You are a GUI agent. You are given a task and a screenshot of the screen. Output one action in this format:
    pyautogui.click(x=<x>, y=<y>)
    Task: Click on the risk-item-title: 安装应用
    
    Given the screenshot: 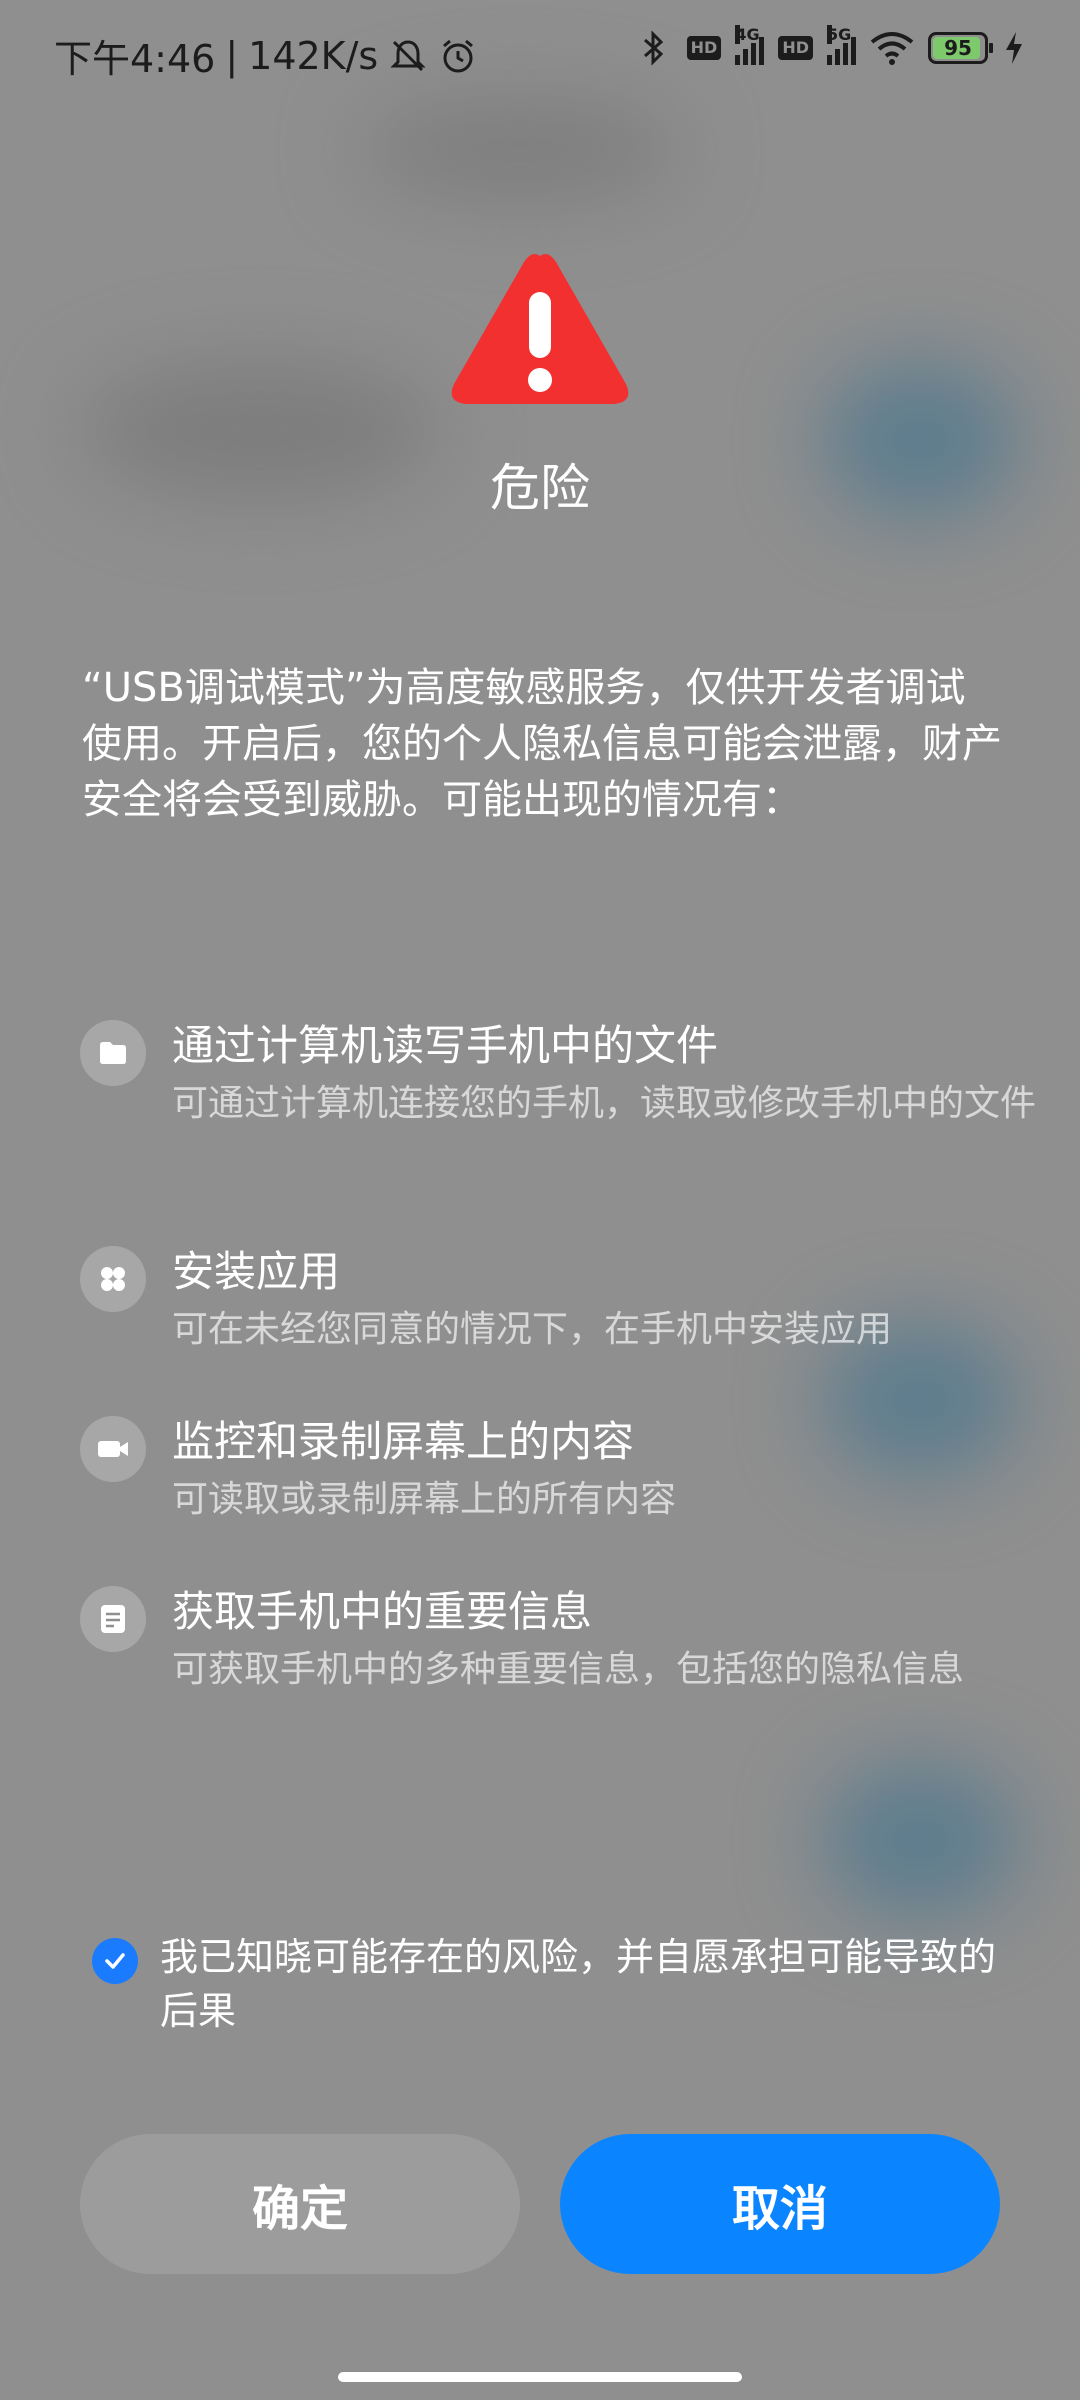 What is the action you would take?
    pyautogui.click(x=256, y=1271)
    